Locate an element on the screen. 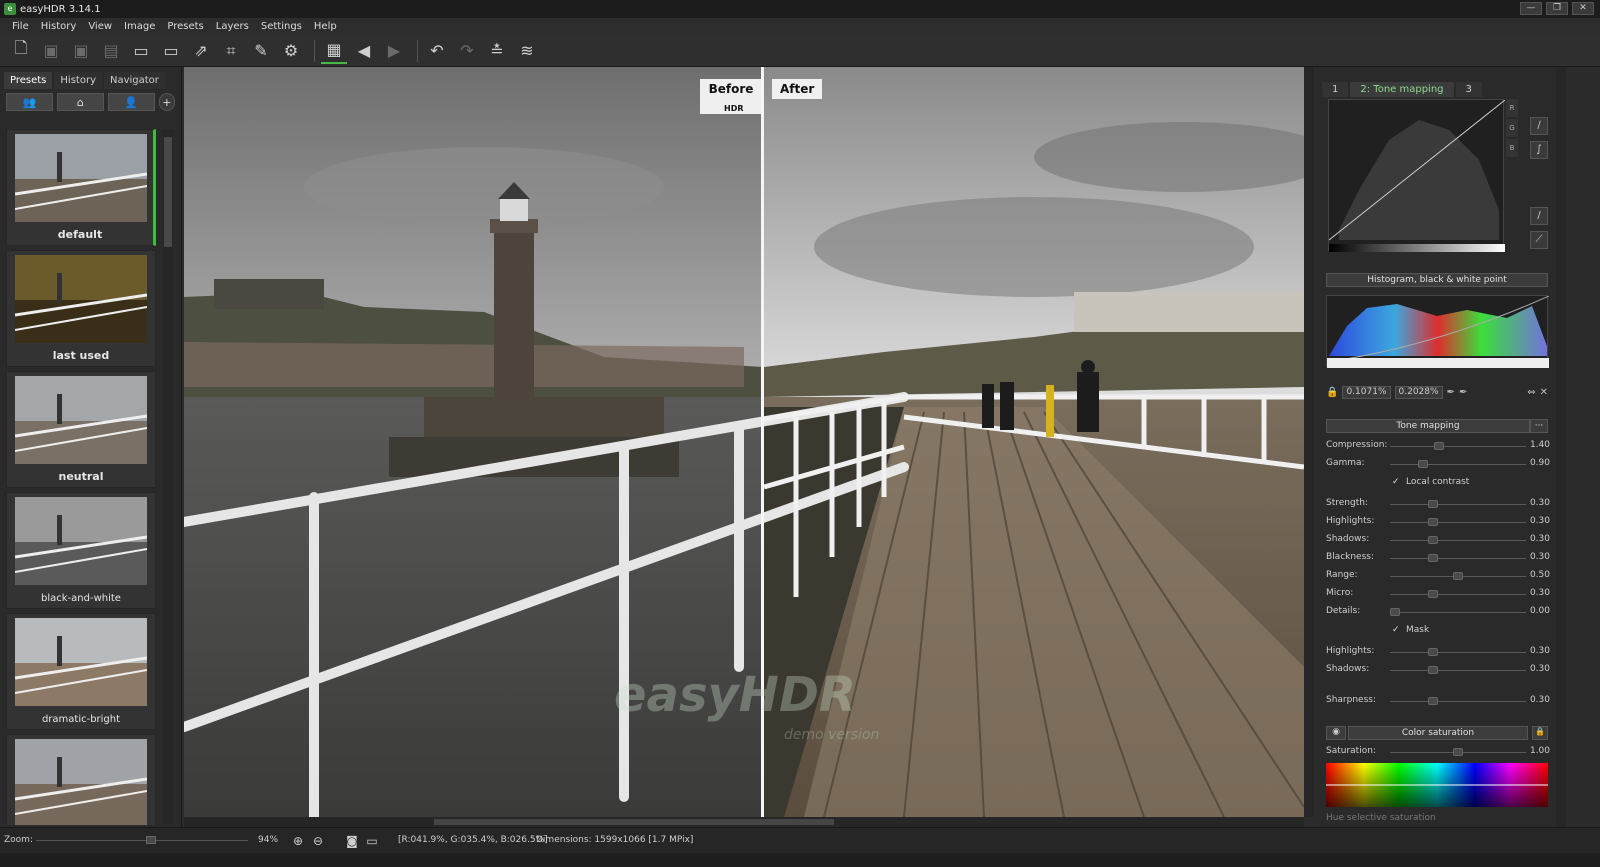 The width and height of the screenshot is (1600, 867). add-icon: + is located at coordinates (166, 102).